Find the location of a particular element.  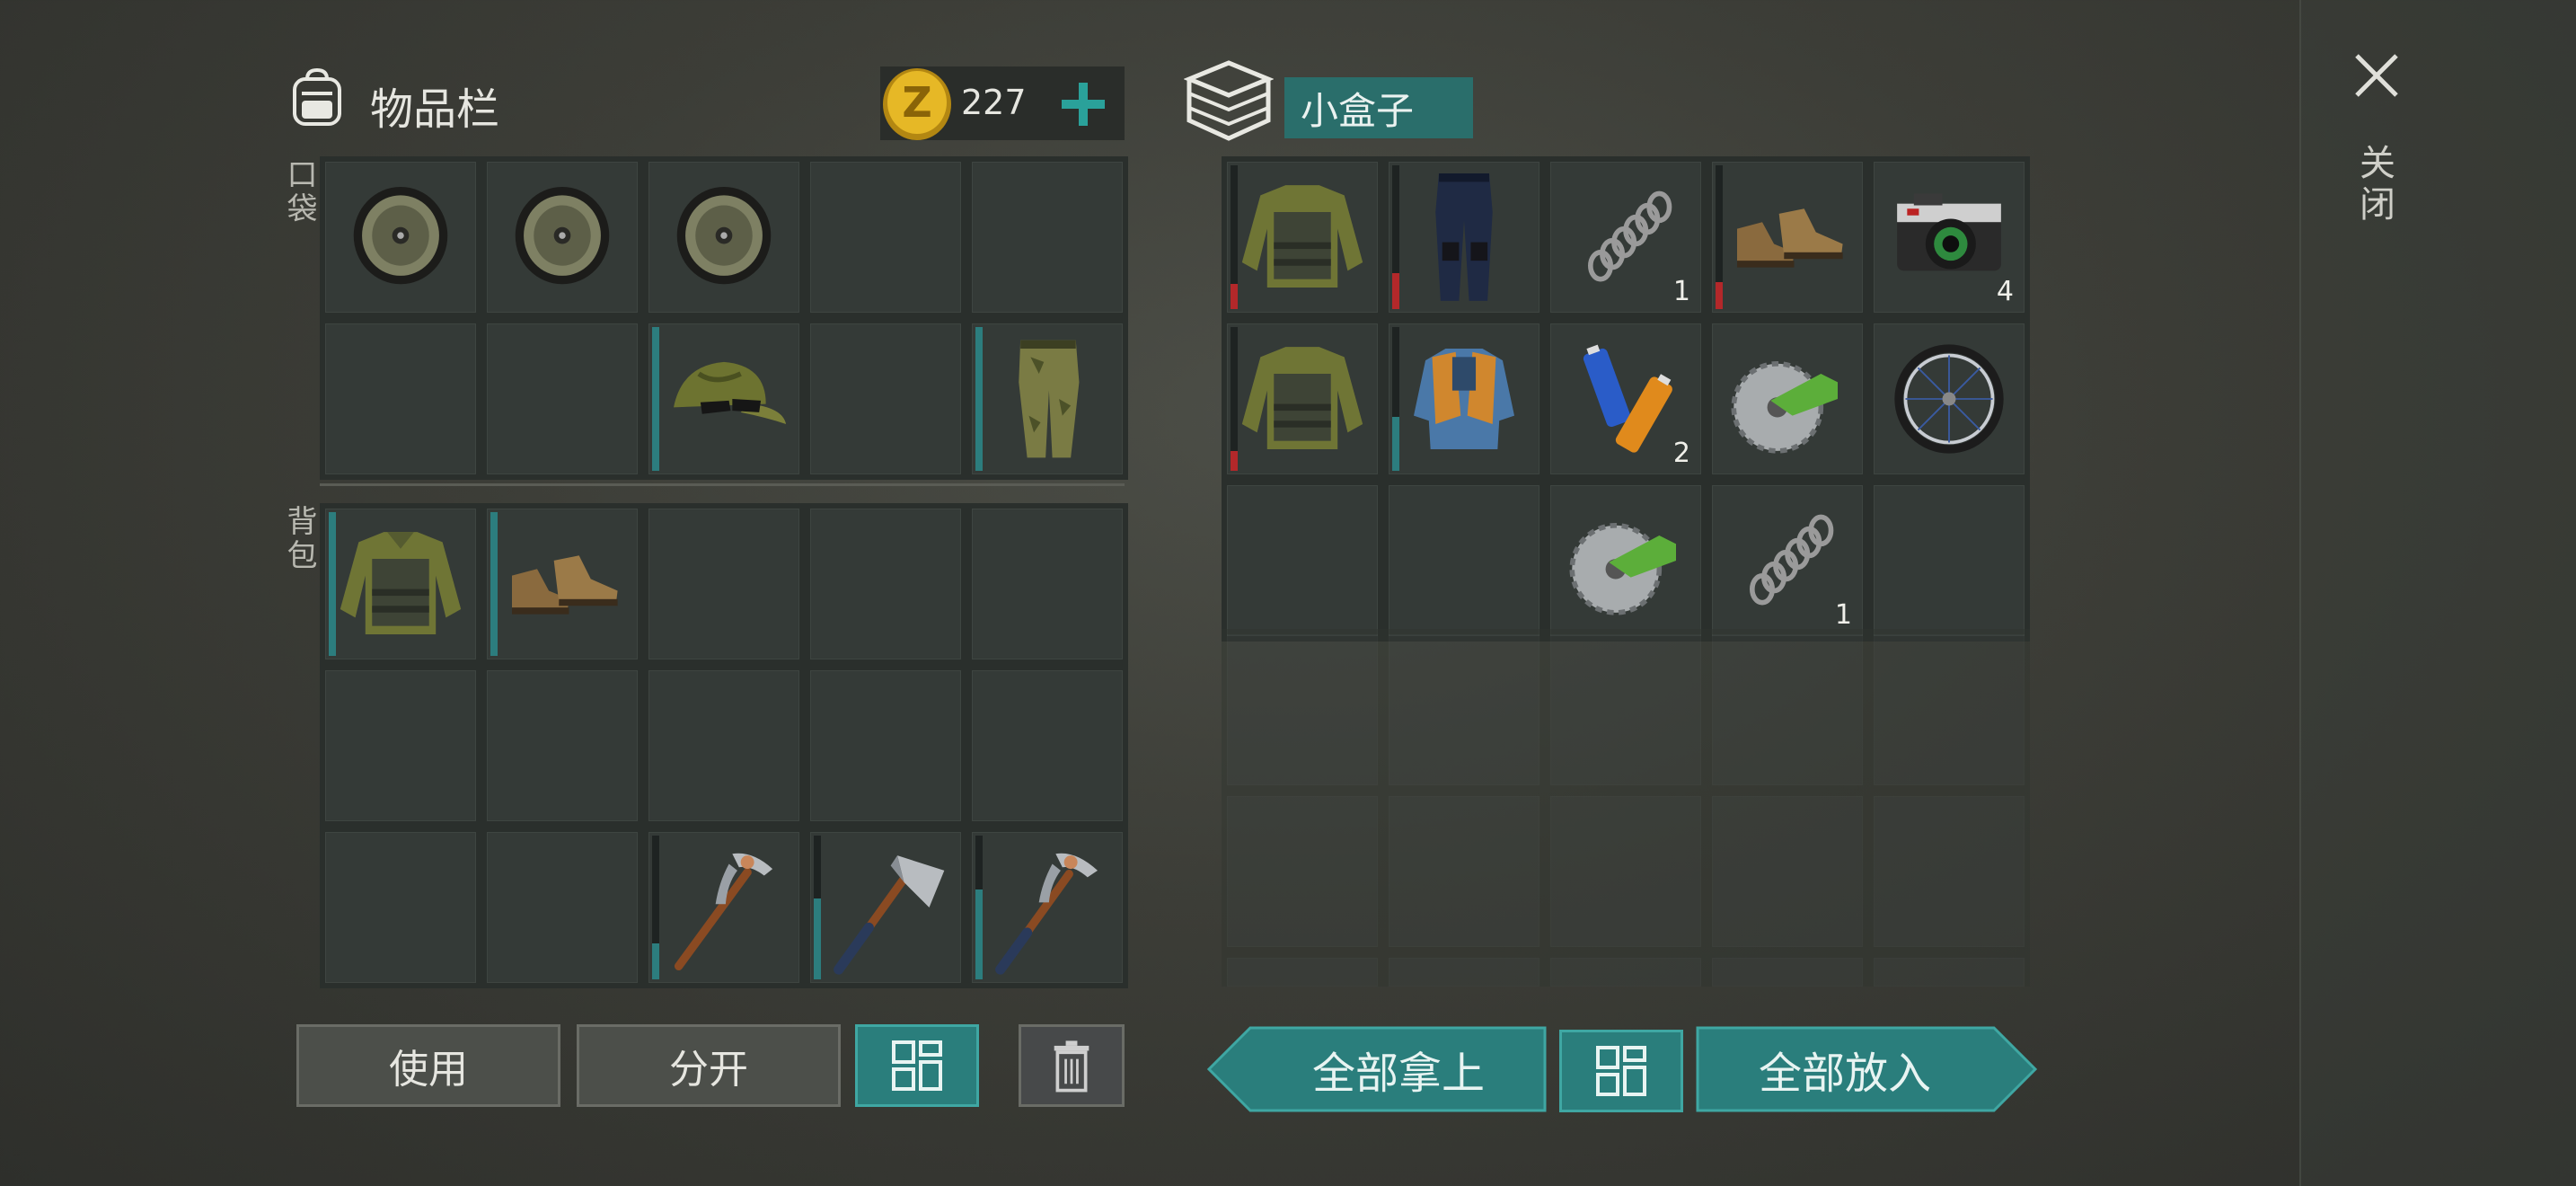

z-coin-icon: Z is located at coordinates (917, 103).